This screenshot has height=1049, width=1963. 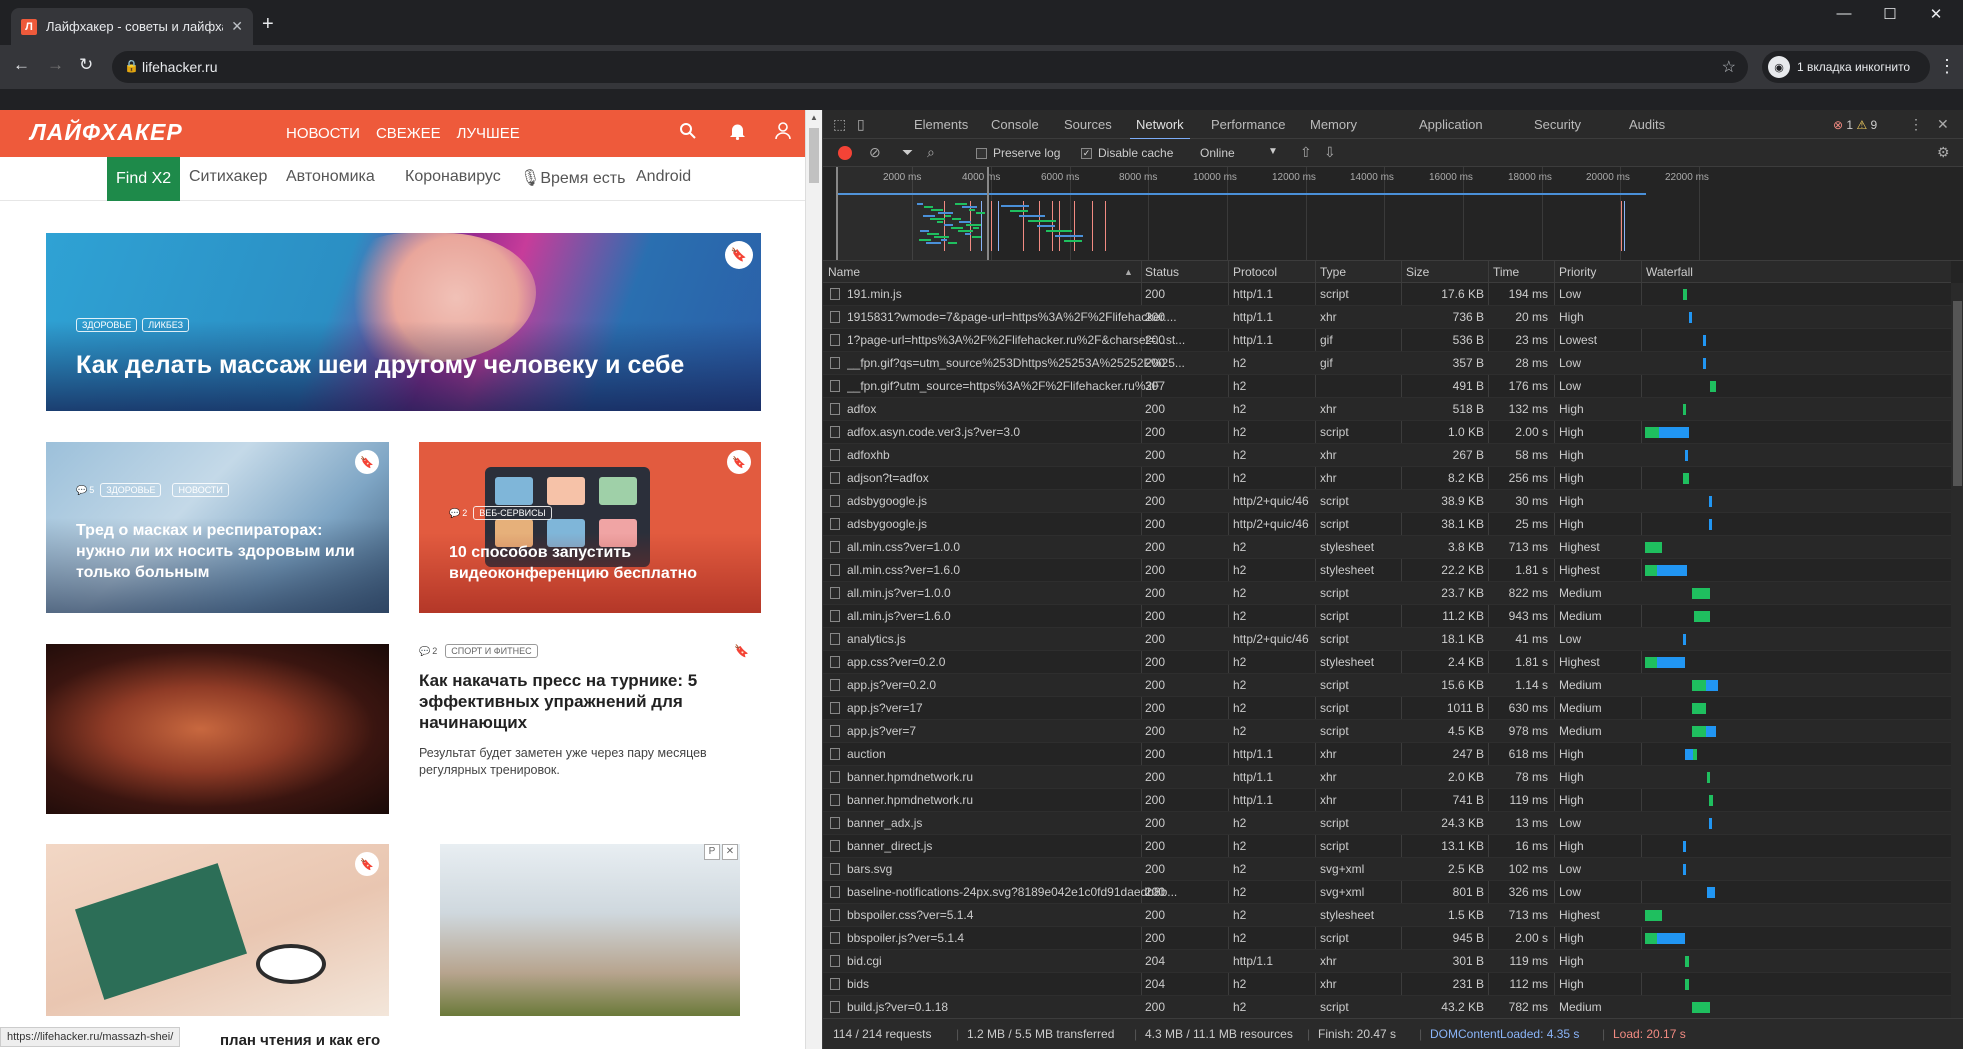 I want to click on reload-icon: ↻, so click(x=86, y=65).